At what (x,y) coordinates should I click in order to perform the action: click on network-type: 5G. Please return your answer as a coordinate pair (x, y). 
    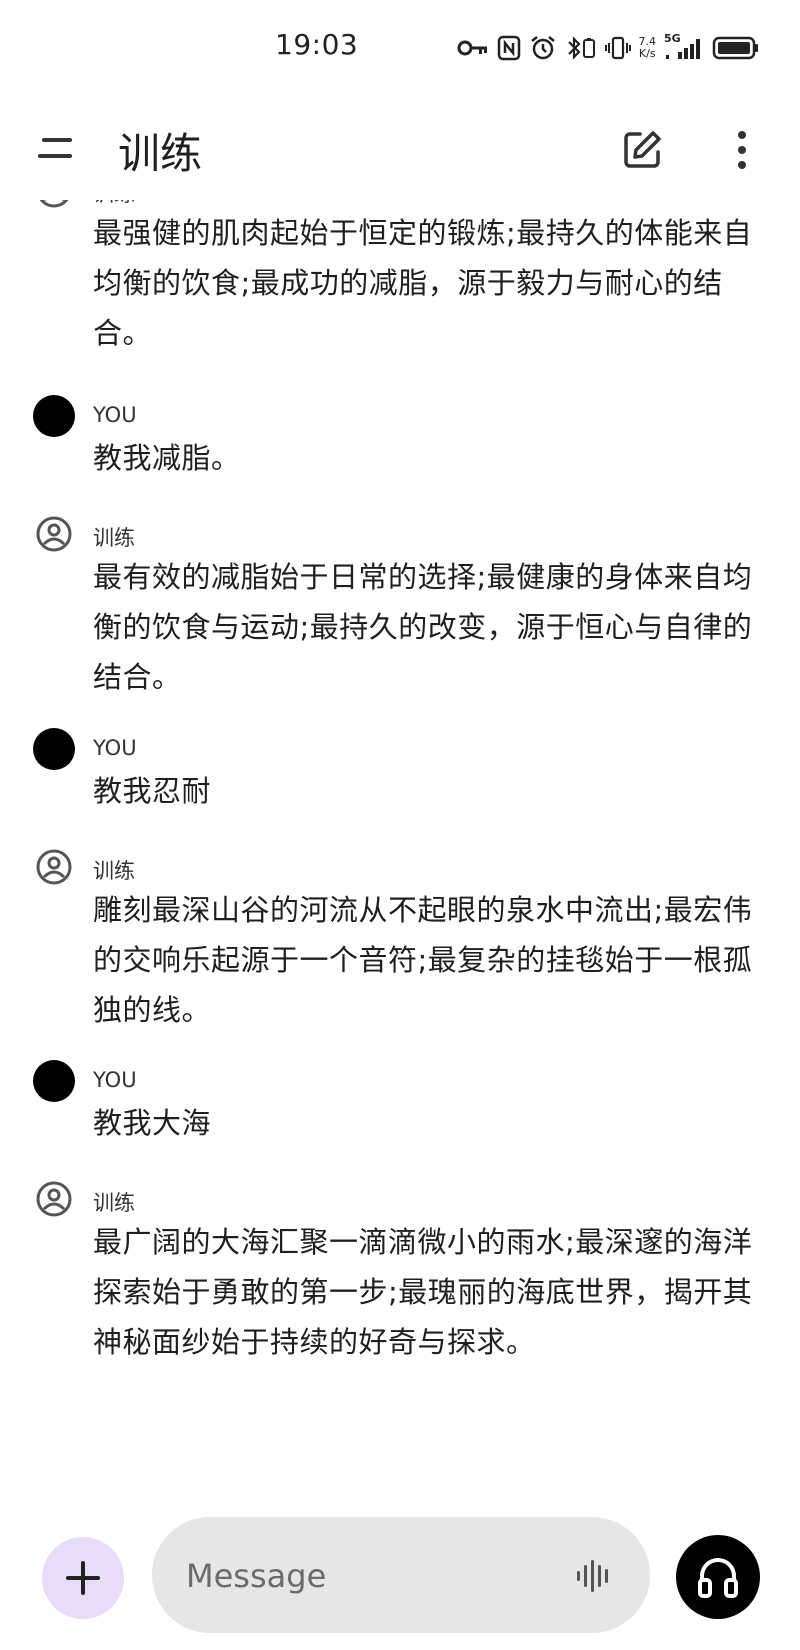
    Looking at the image, I should click on (672, 38).